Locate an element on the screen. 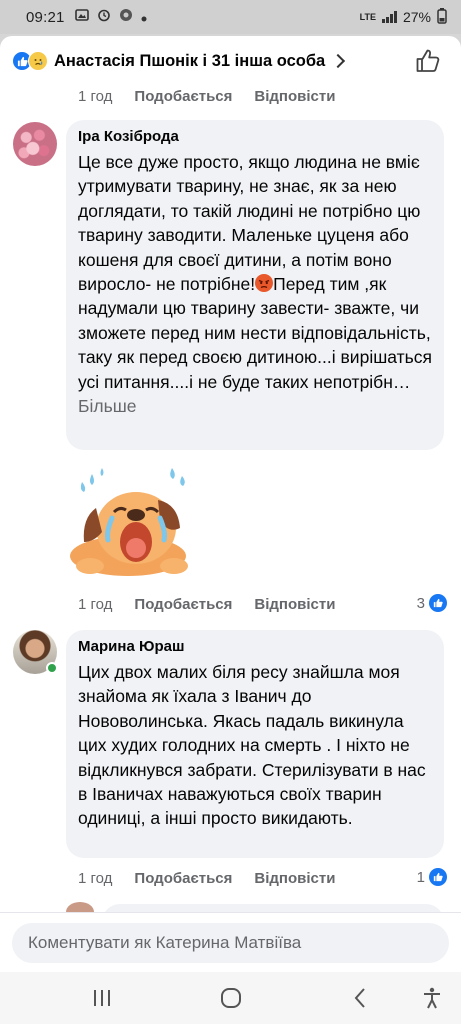 The image size is (461, 1024). reactions-header: Анастасія Пшонік і 31 інша особа is located at coordinates (230, 61).